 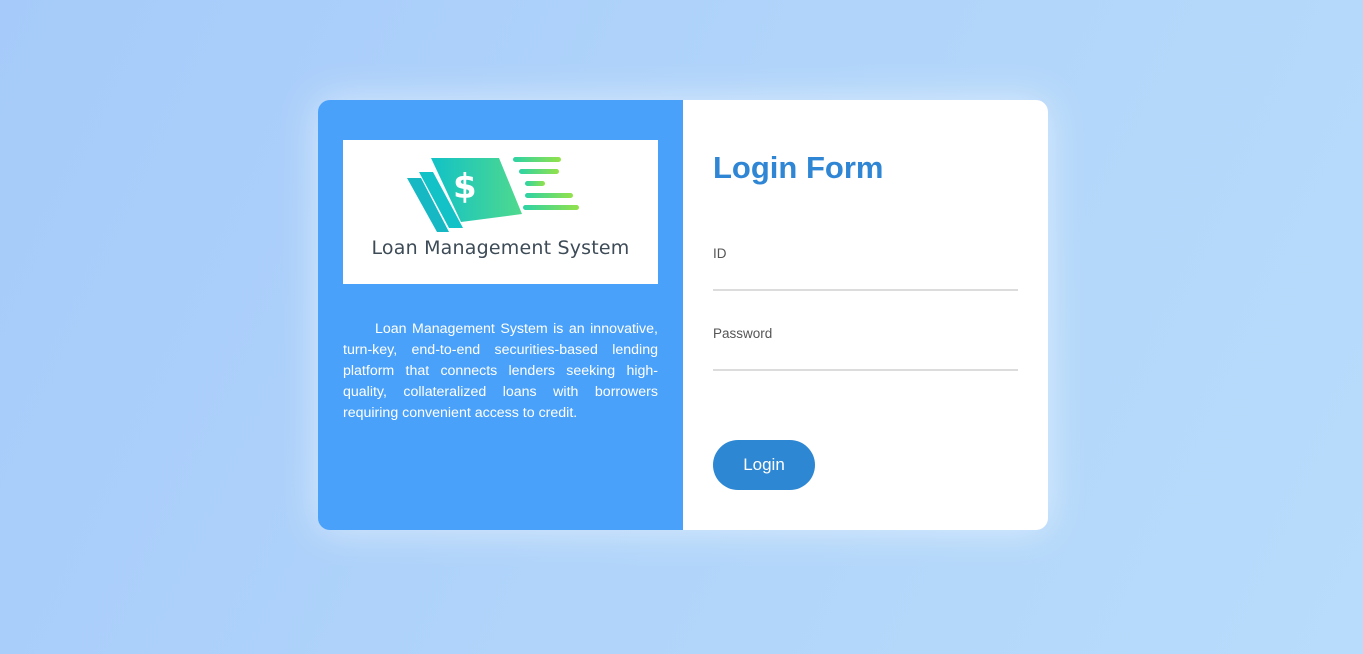 I want to click on logo: $ Loan Management System, so click(x=500, y=212).